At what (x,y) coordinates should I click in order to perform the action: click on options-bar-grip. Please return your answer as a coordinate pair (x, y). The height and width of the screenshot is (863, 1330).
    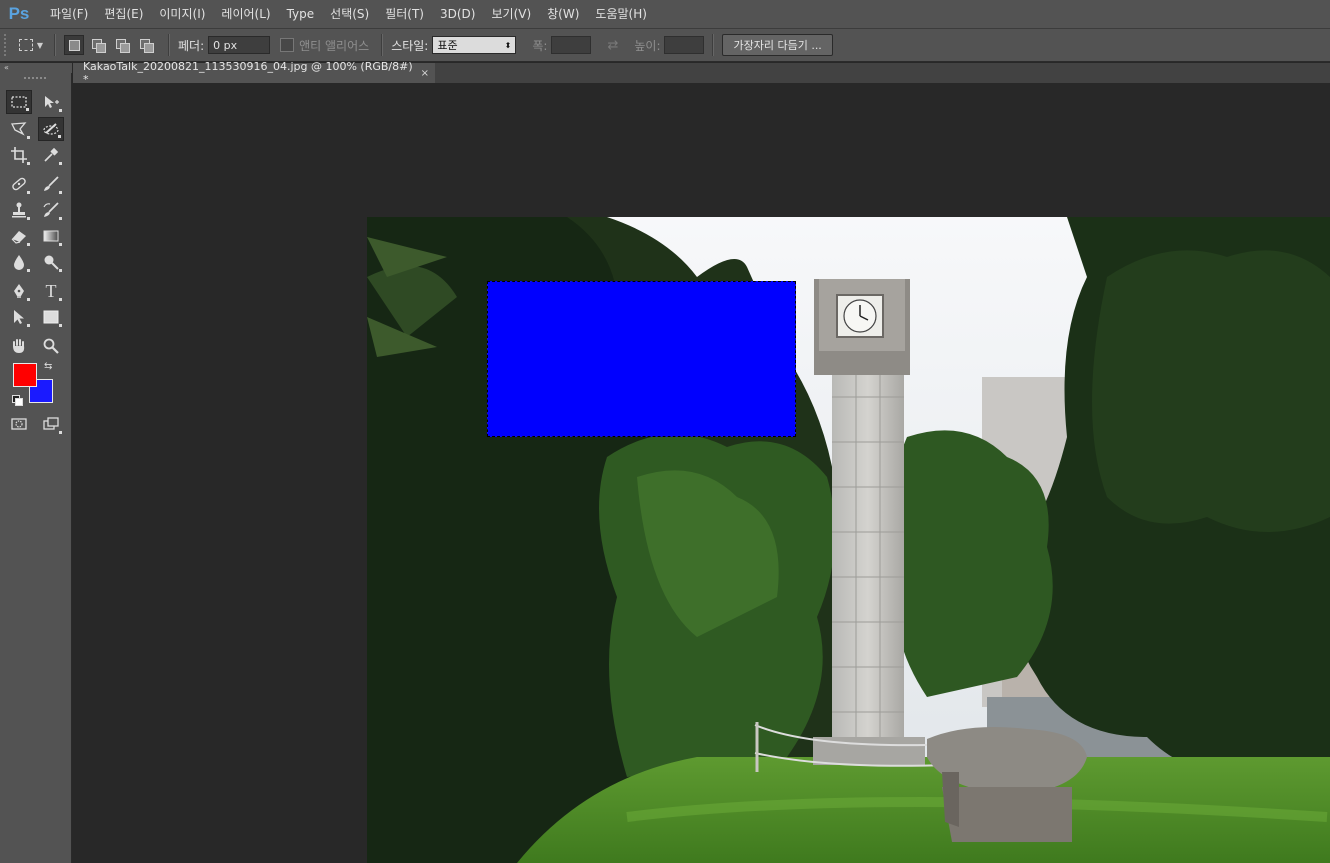
    Looking at the image, I should click on (7, 45).